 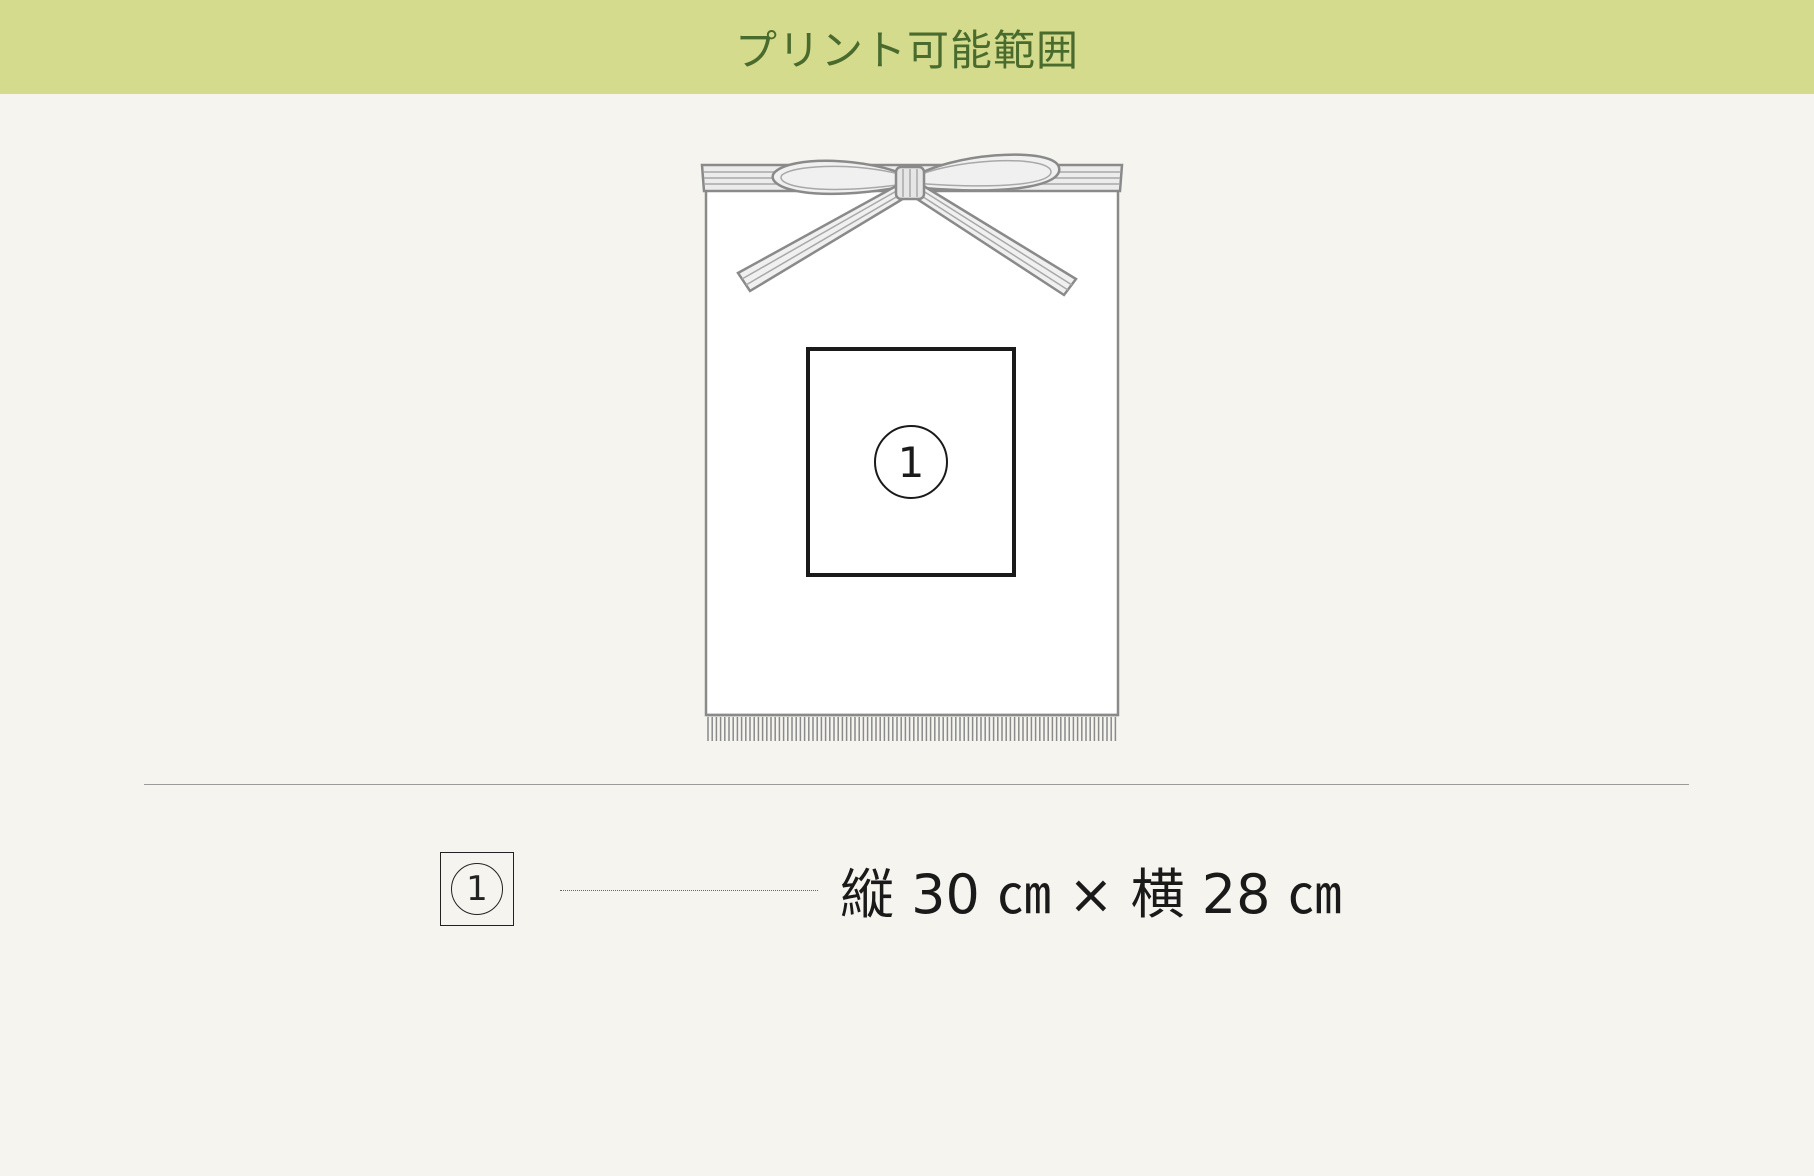 I want to click on page-title: プリント可能範囲, so click(x=906, y=50).